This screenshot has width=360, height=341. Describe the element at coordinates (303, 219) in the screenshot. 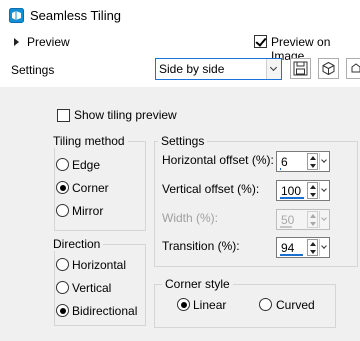

I see `width-spinner: 50` at that location.